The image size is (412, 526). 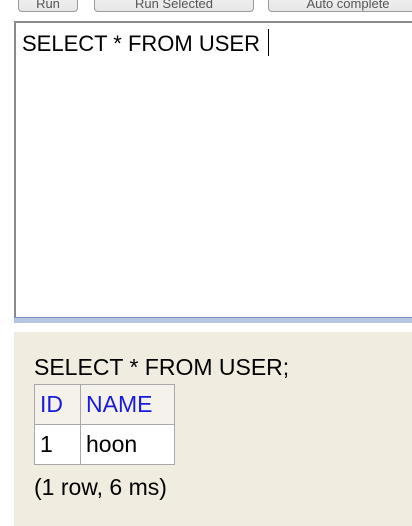 I want to click on table-header-row: ID NAME, so click(x=104, y=404).